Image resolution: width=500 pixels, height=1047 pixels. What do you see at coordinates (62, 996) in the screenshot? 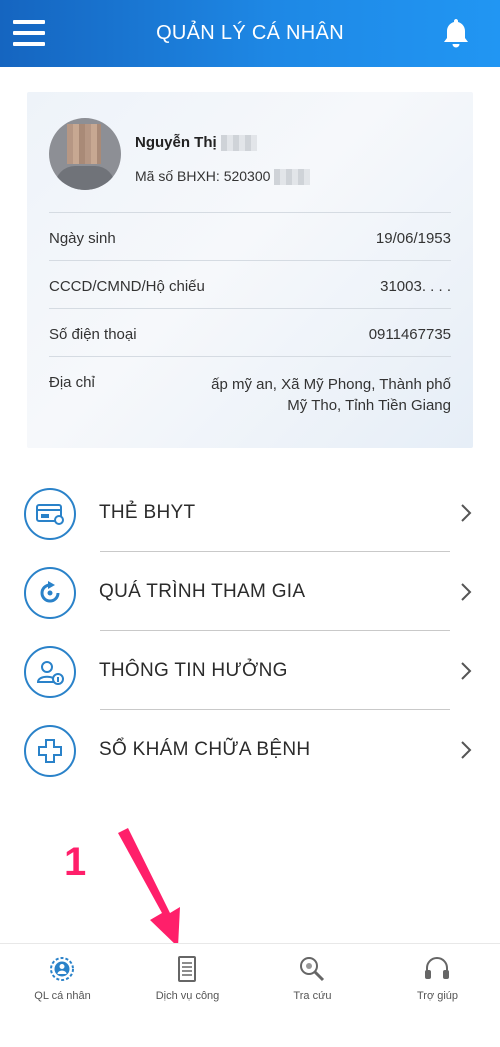
I see `nav-label: QL cá nhân` at bounding box center [62, 996].